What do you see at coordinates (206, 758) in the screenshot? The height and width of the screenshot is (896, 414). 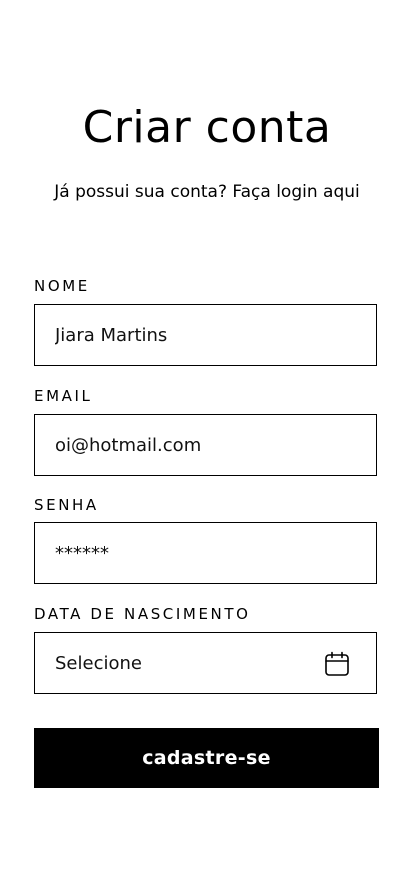 I see `signup-button: cadastre-se` at bounding box center [206, 758].